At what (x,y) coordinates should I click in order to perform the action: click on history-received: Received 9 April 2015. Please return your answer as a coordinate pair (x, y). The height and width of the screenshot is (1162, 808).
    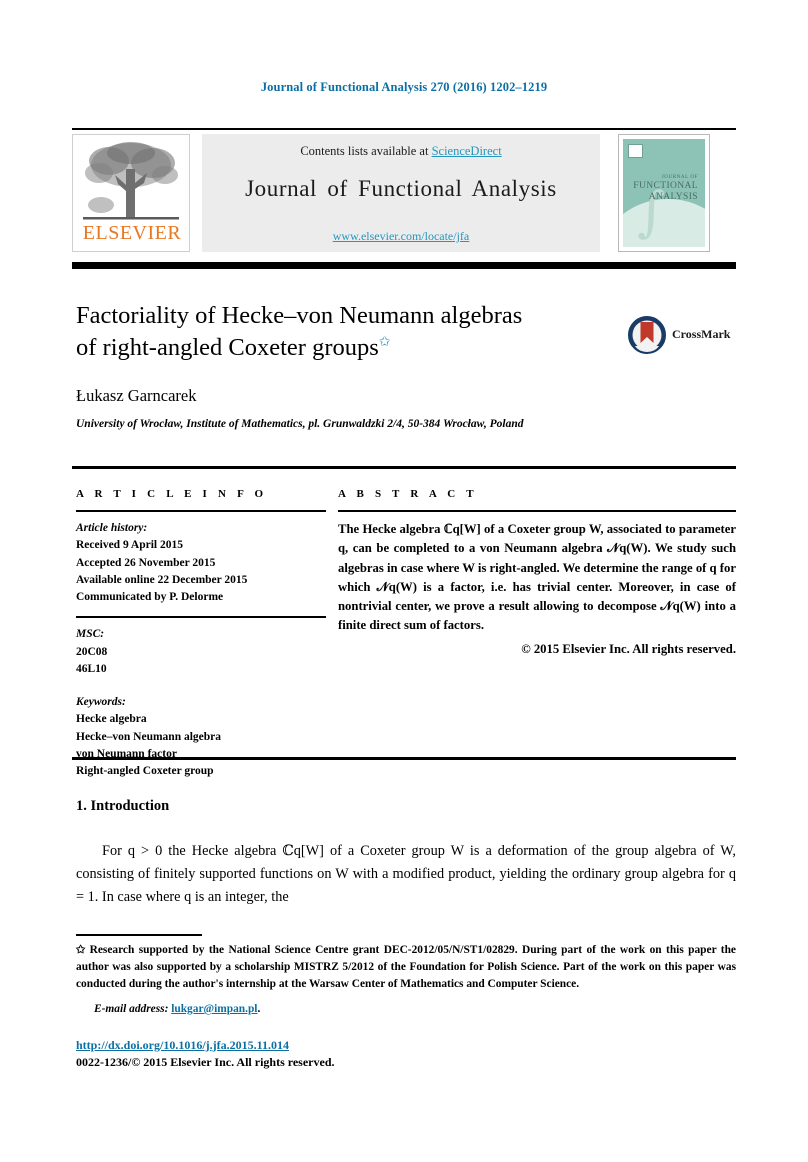
    Looking at the image, I should click on (129, 545).